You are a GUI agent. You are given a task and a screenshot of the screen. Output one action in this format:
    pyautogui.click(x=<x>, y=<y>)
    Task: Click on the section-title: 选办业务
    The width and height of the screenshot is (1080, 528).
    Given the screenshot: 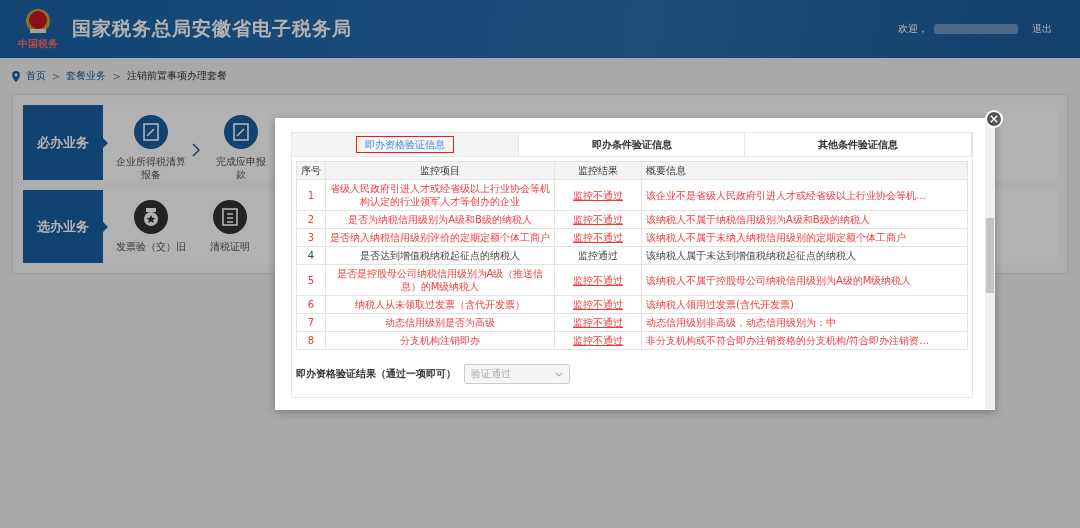 What is the action you would take?
    pyautogui.click(x=63, y=226)
    